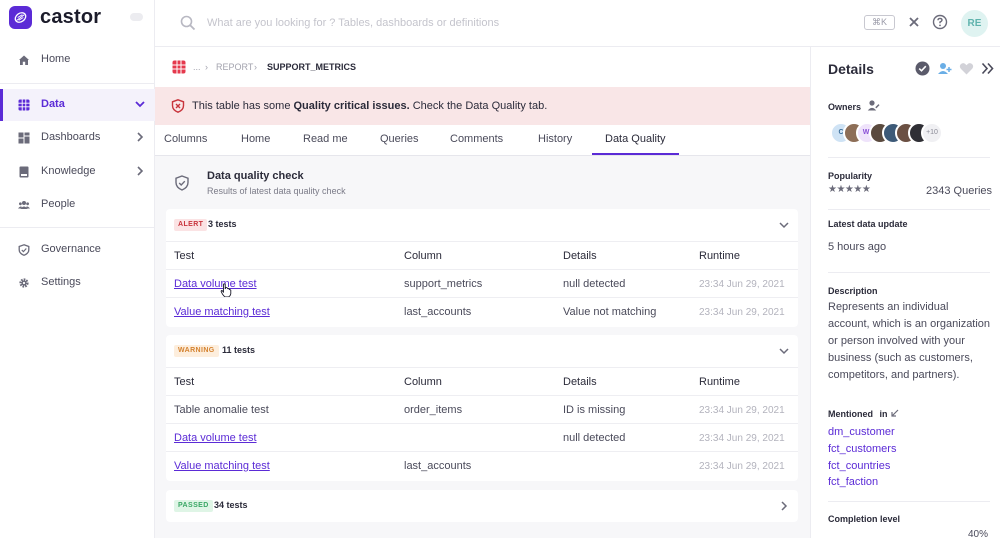 This screenshot has width=1000, height=538. I want to click on completion-value: 40%, so click(978, 533).